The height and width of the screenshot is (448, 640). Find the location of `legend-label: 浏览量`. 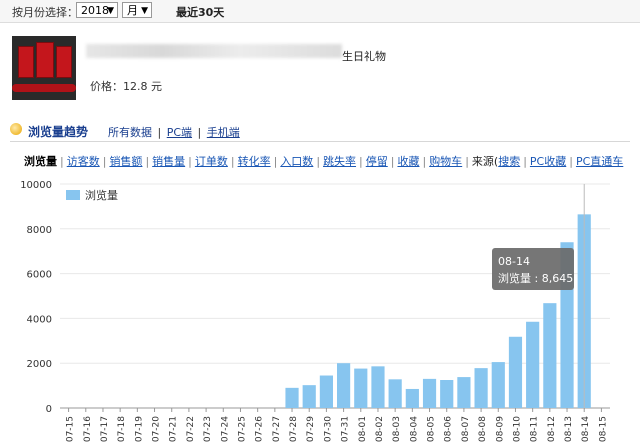

legend-label: 浏览量 is located at coordinates (101, 195).